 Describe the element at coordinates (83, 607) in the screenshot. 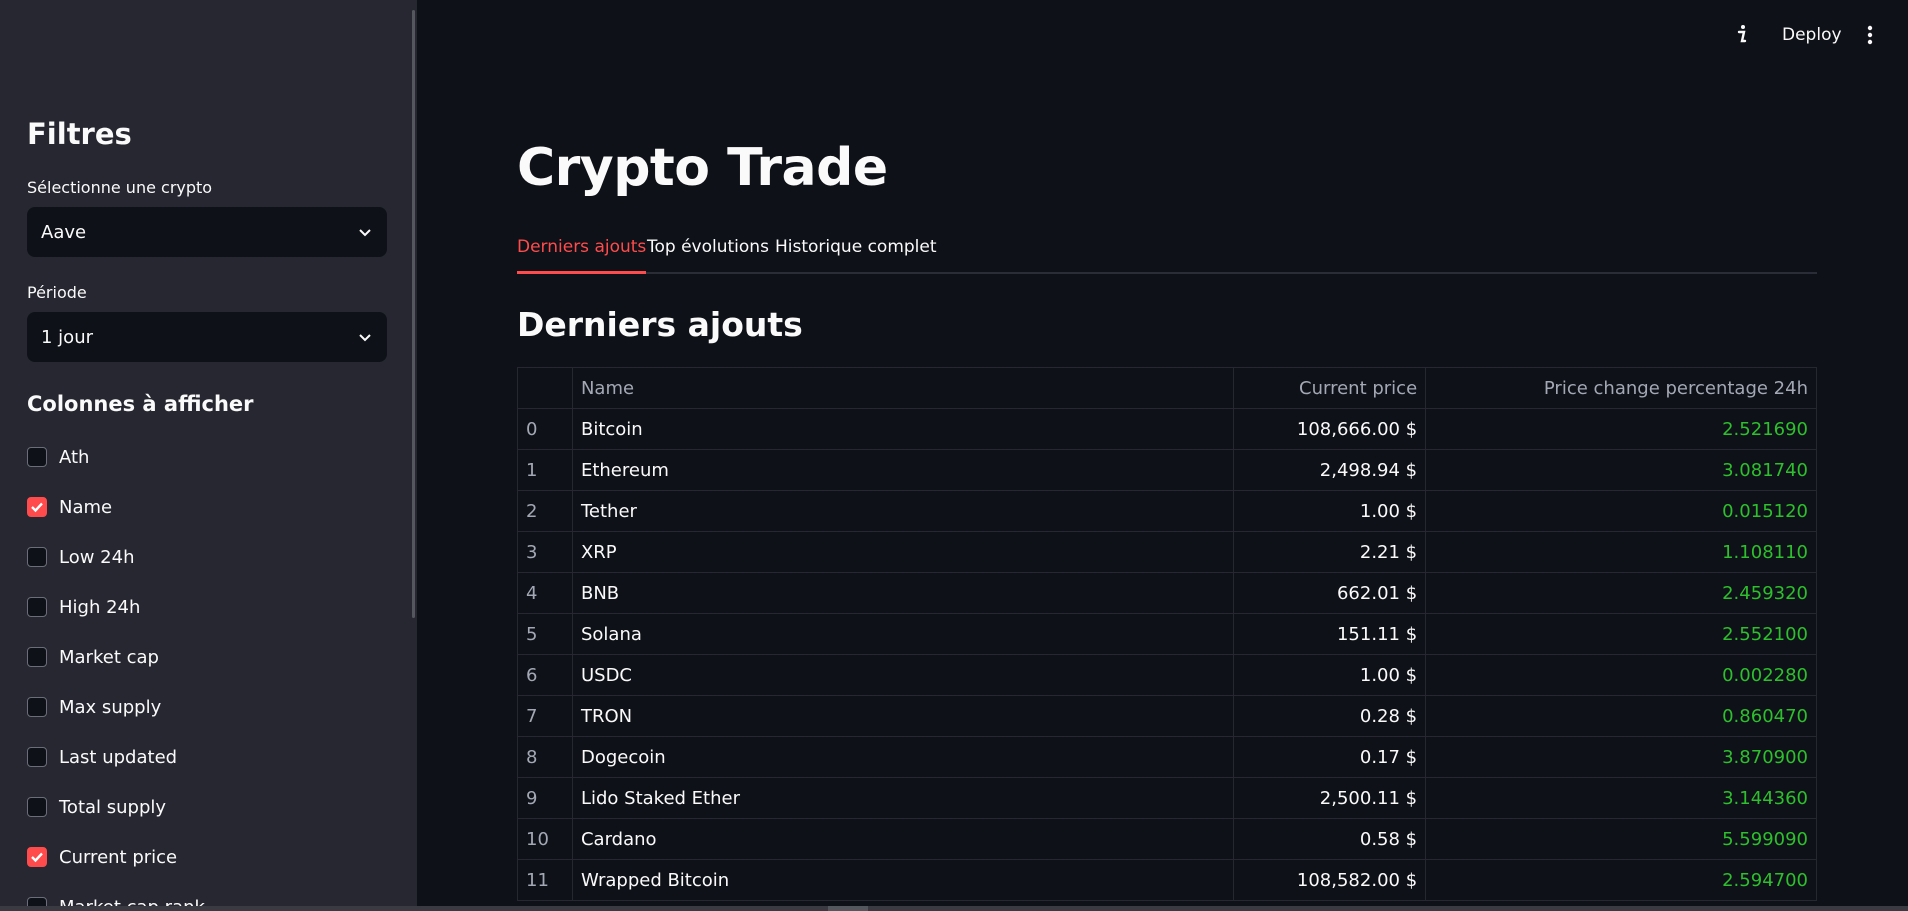

I see `column-checkbox-row: High 24h` at that location.